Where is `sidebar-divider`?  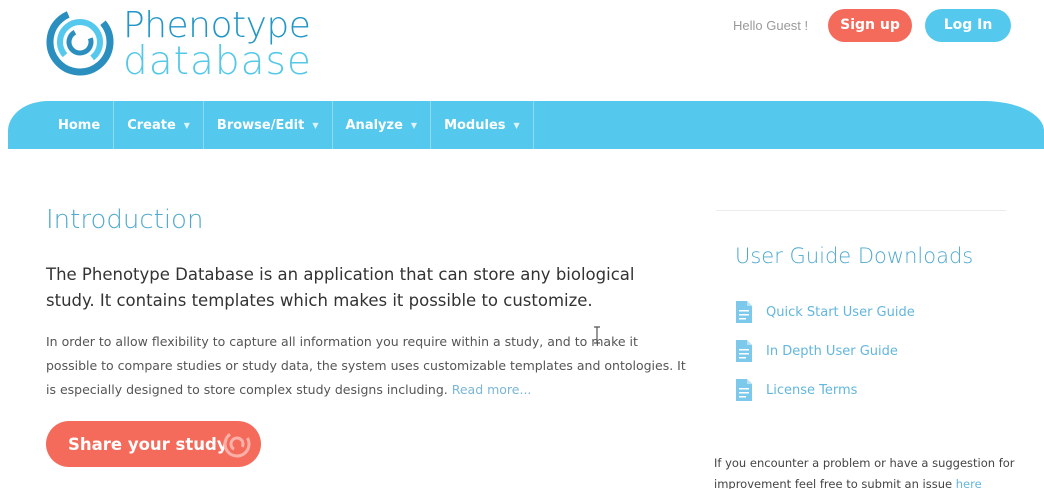
sidebar-divider is located at coordinates (861, 210).